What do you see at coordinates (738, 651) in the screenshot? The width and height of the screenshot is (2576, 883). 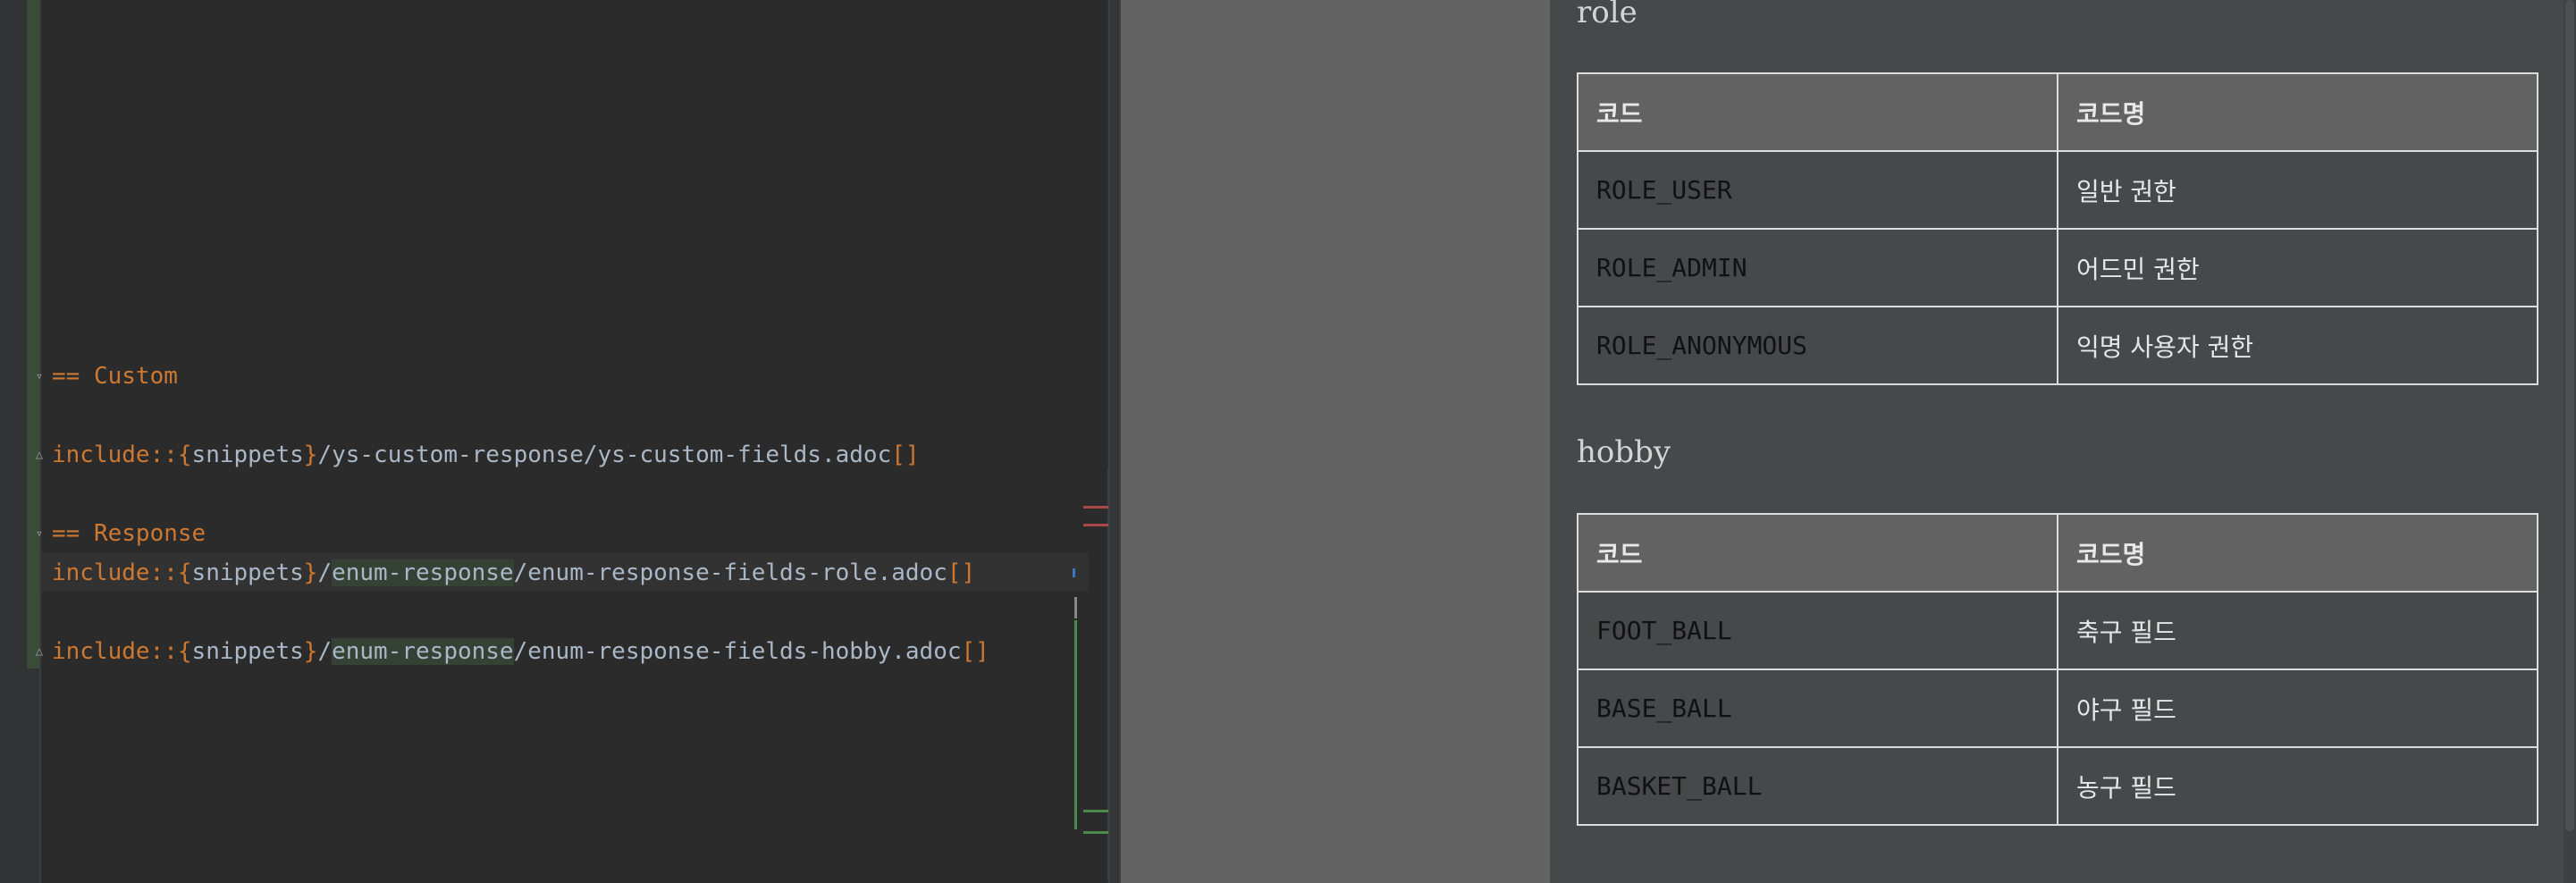 I see `code-token-text: /enum-response-fields-hobby.adoc` at bounding box center [738, 651].